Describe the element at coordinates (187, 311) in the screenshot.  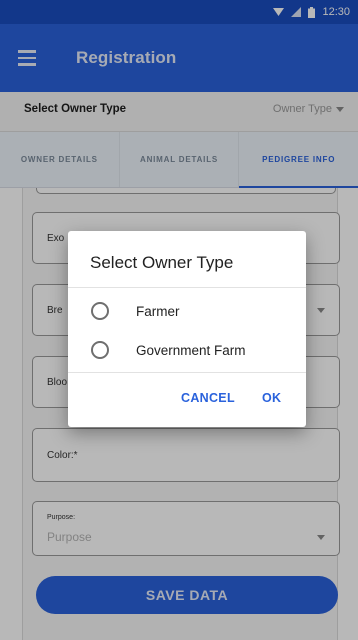
I see `option-farmer: Farmer` at that location.